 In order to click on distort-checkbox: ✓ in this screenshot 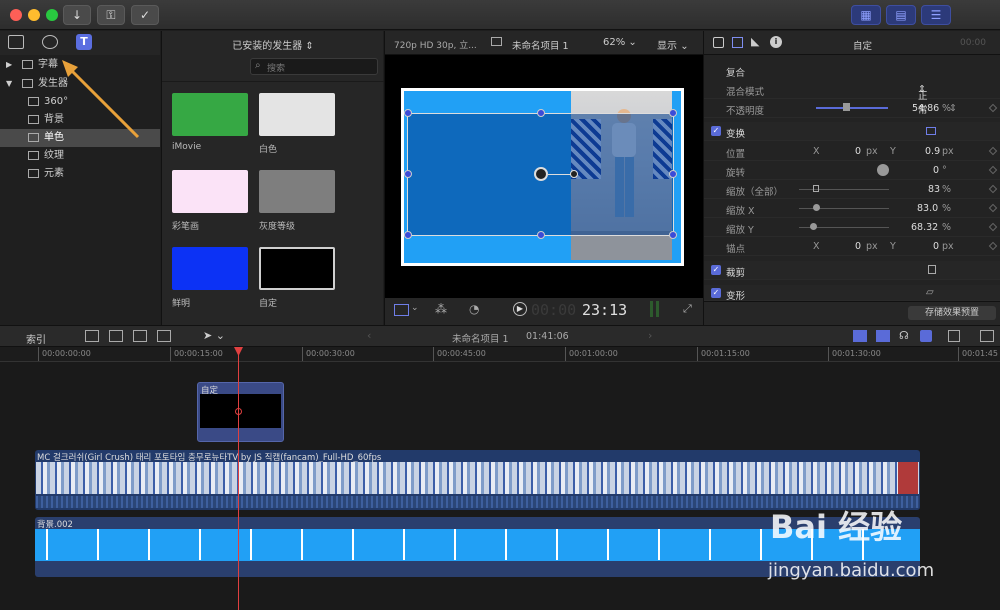, I will do `click(716, 293)`.